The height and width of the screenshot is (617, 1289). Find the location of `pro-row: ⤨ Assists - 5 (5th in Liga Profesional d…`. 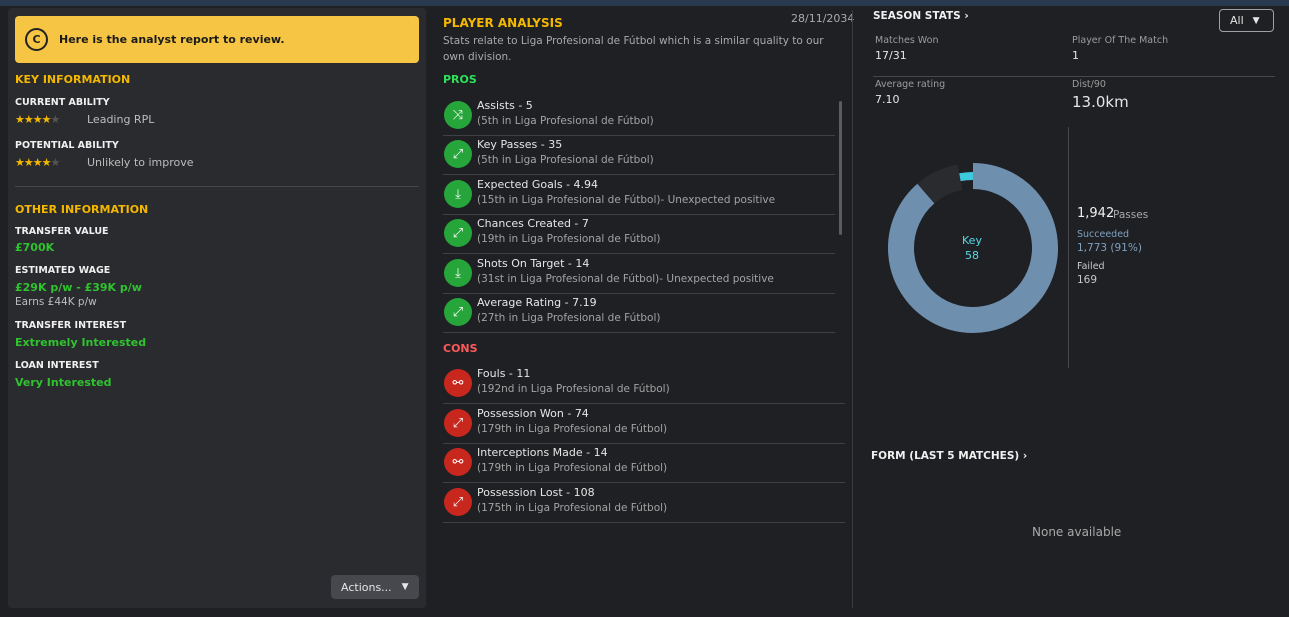

pro-row: ⤨ Assists - 5 (5th in Liga Profesional d… is located at coordinates (639, 116).